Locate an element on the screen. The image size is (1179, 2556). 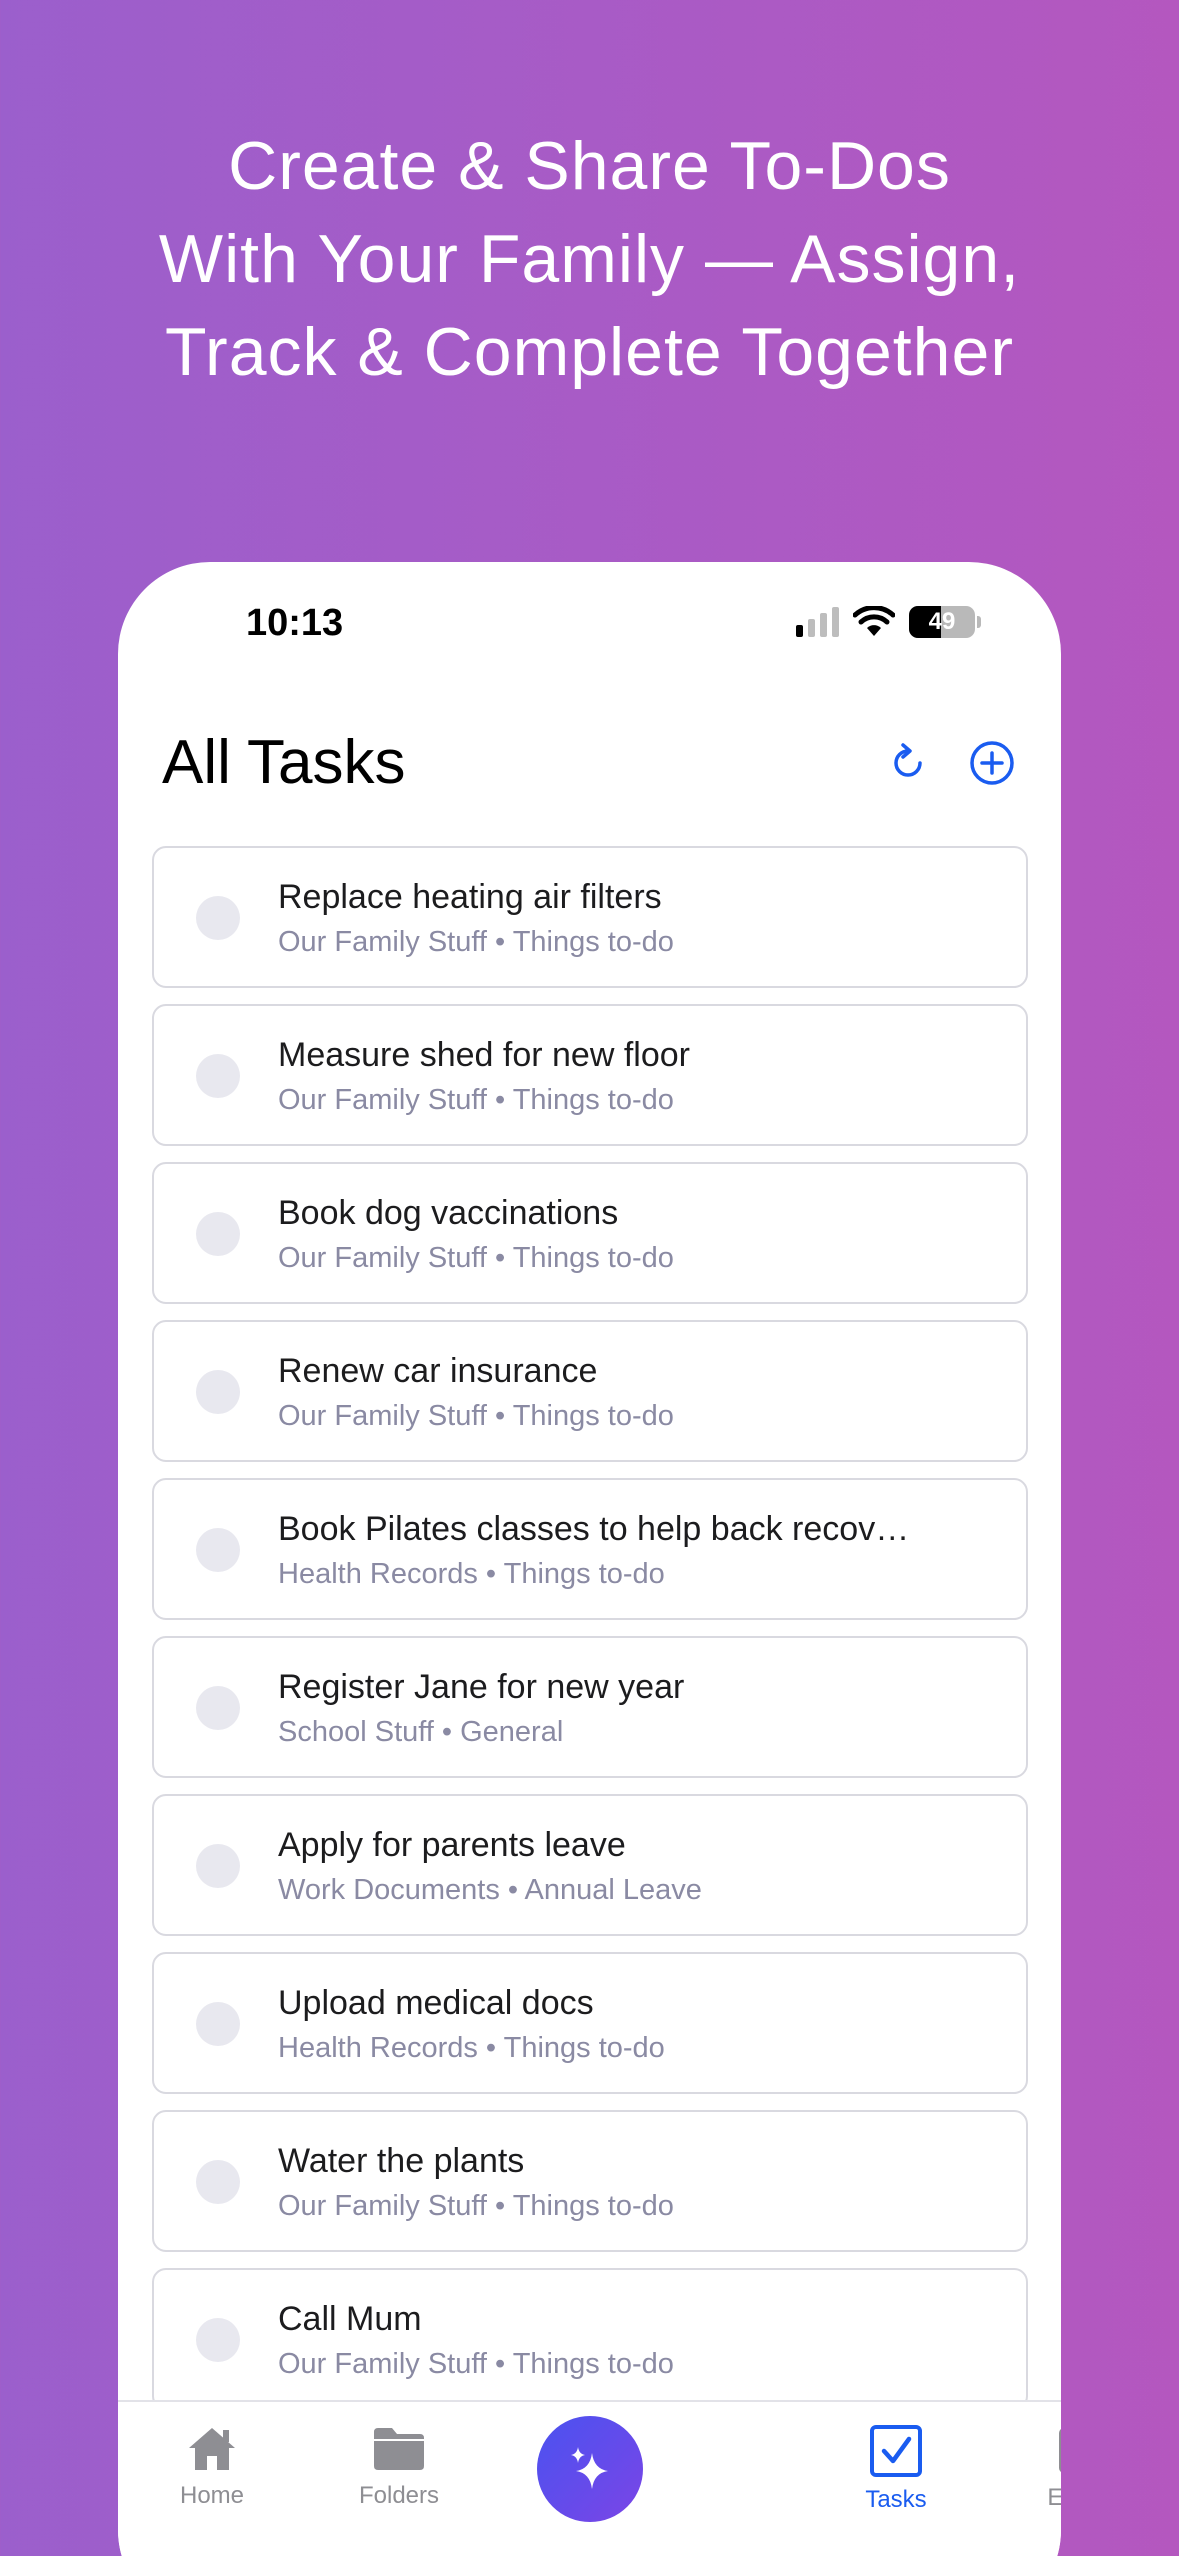
battery-percent: 49 is located at coordinates (942, 621).